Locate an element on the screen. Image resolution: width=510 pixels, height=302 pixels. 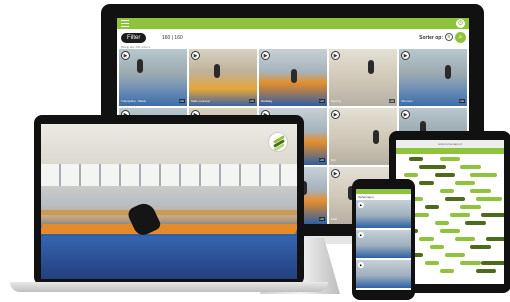
sort-icon: ≡ is located at coordinates (449, 37).